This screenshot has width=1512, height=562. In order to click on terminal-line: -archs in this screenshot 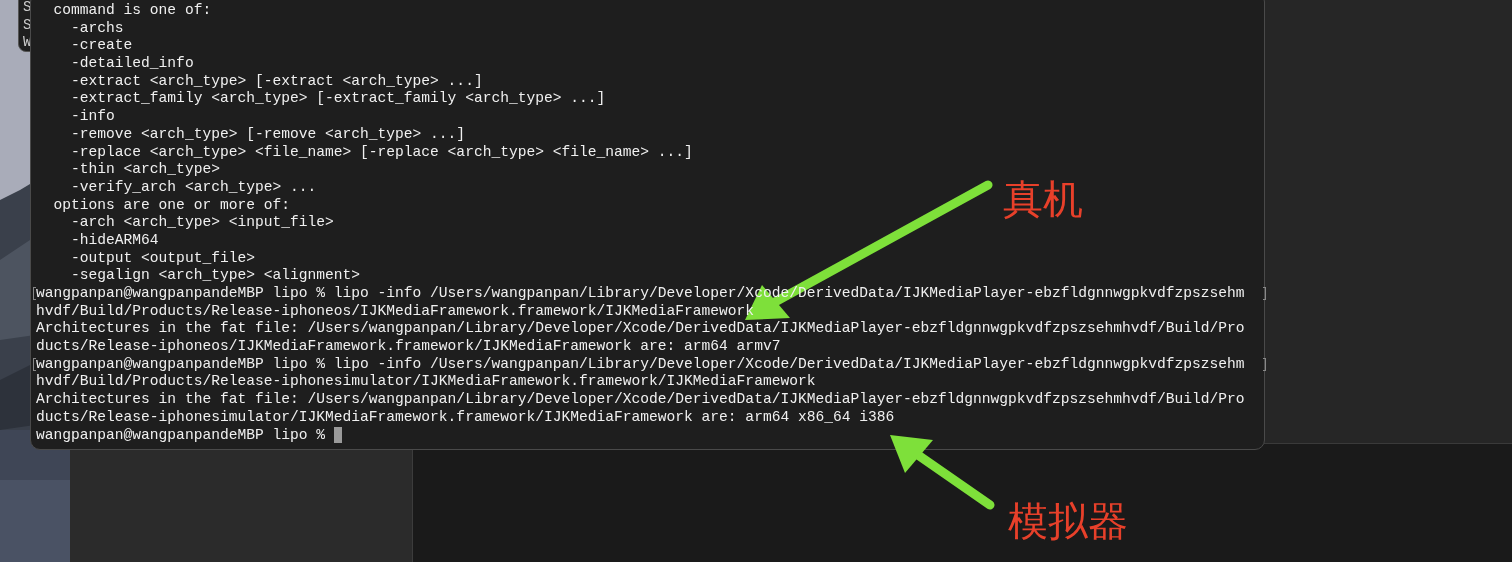, I will do `click(97, 28)`.